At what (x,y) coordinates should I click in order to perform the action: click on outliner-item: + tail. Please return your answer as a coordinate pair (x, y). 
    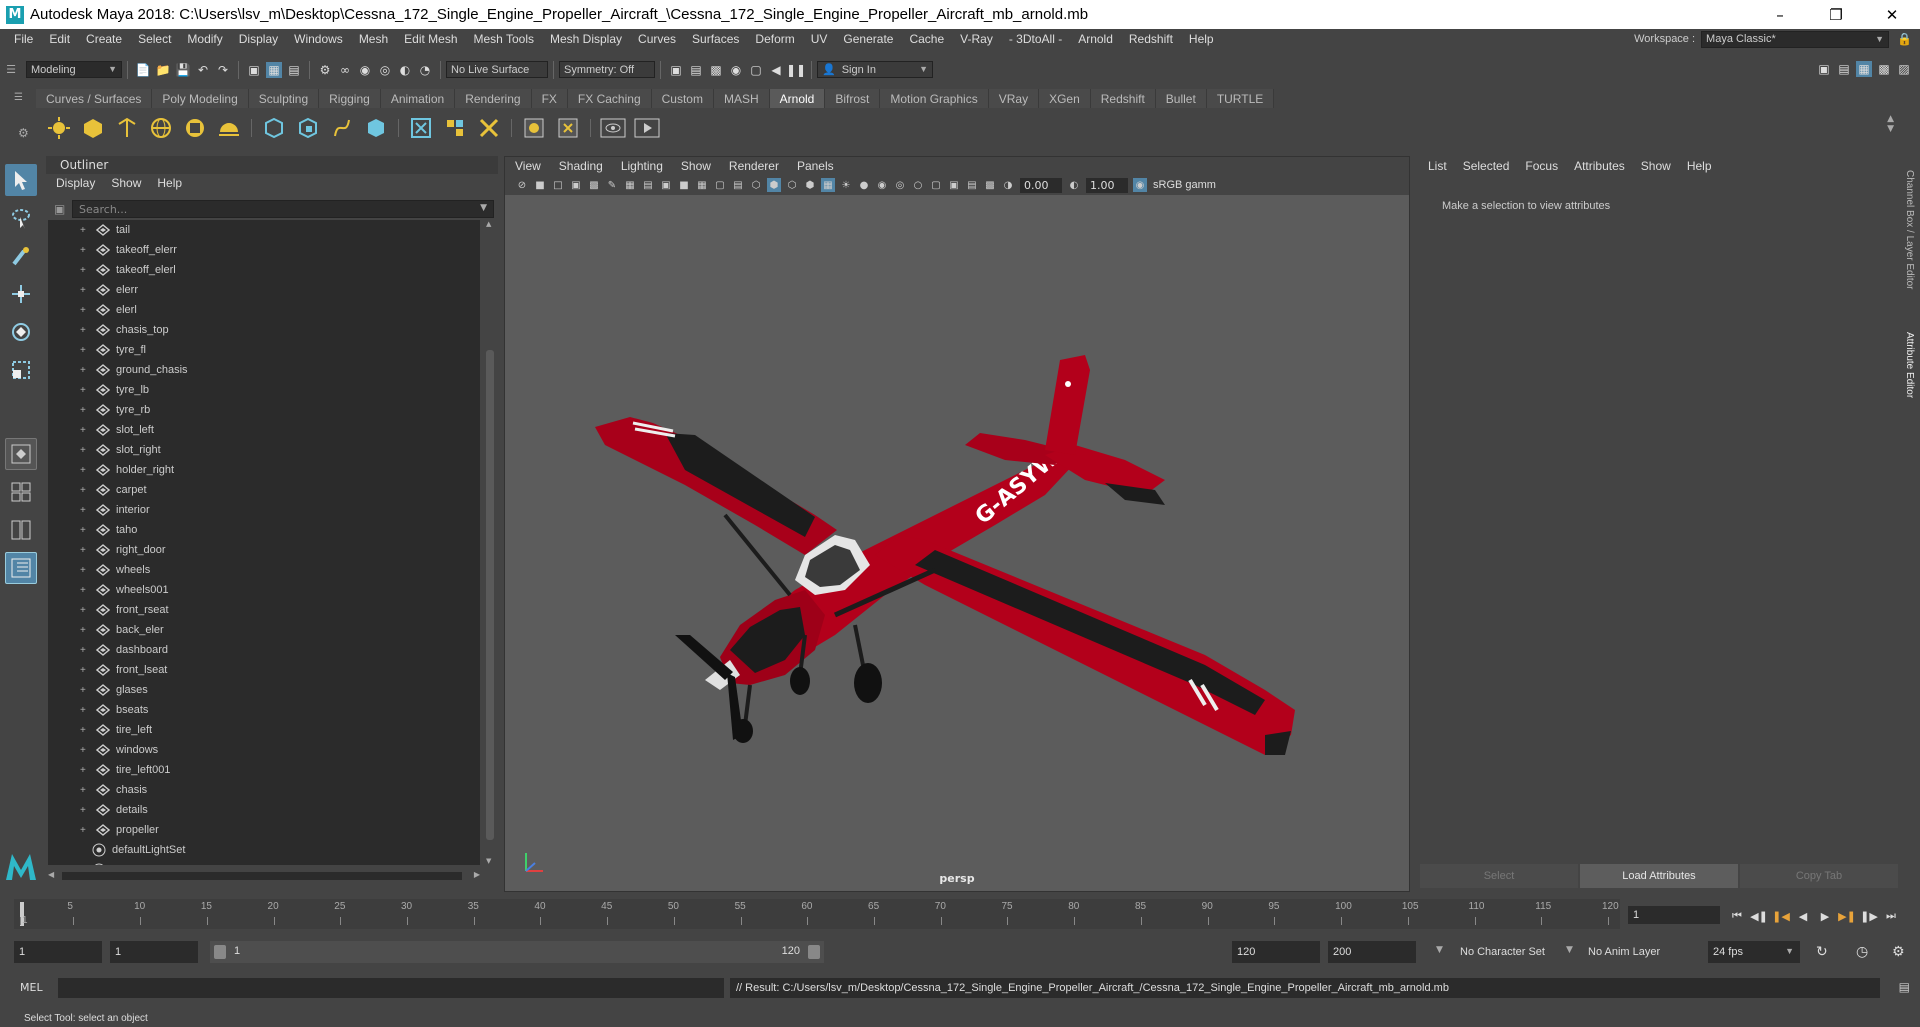
    Looking at the image, I should click on (264, 230).